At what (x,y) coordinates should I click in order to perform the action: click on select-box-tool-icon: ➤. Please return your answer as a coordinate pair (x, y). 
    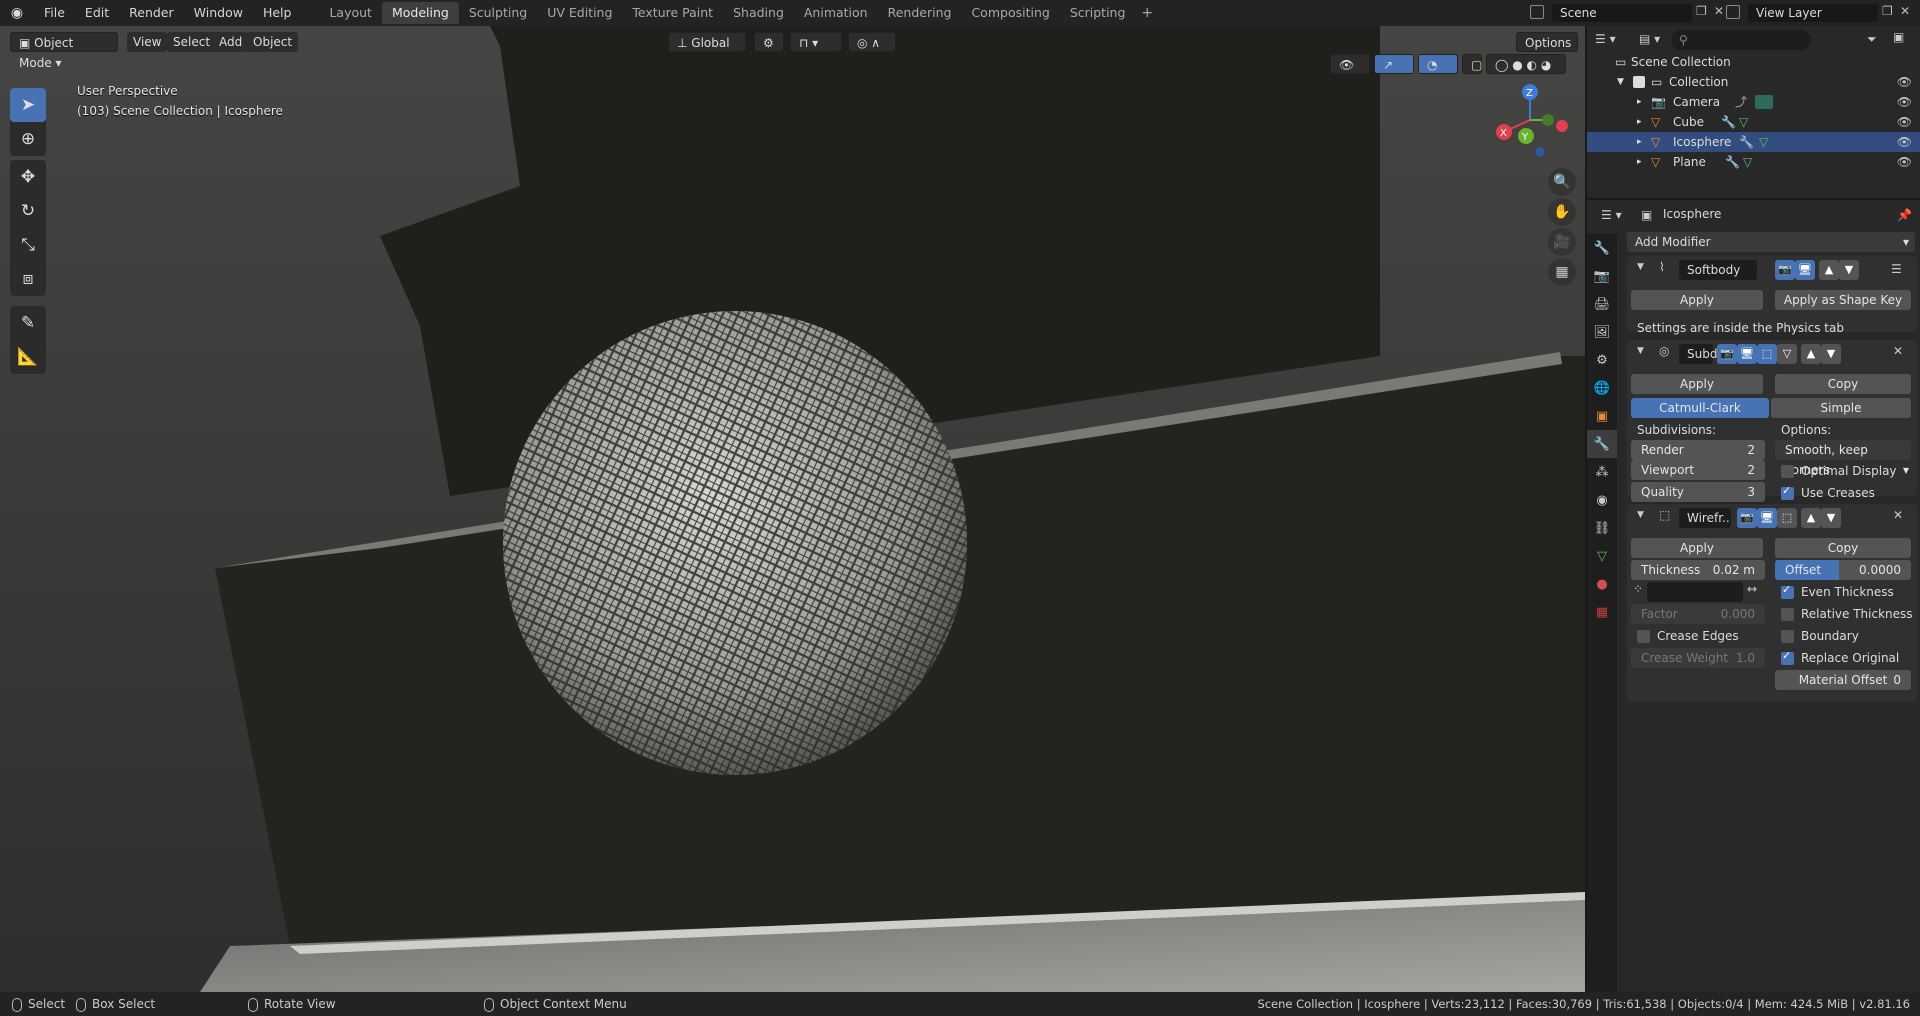
    Looking at the image, I should click on (28, 105).